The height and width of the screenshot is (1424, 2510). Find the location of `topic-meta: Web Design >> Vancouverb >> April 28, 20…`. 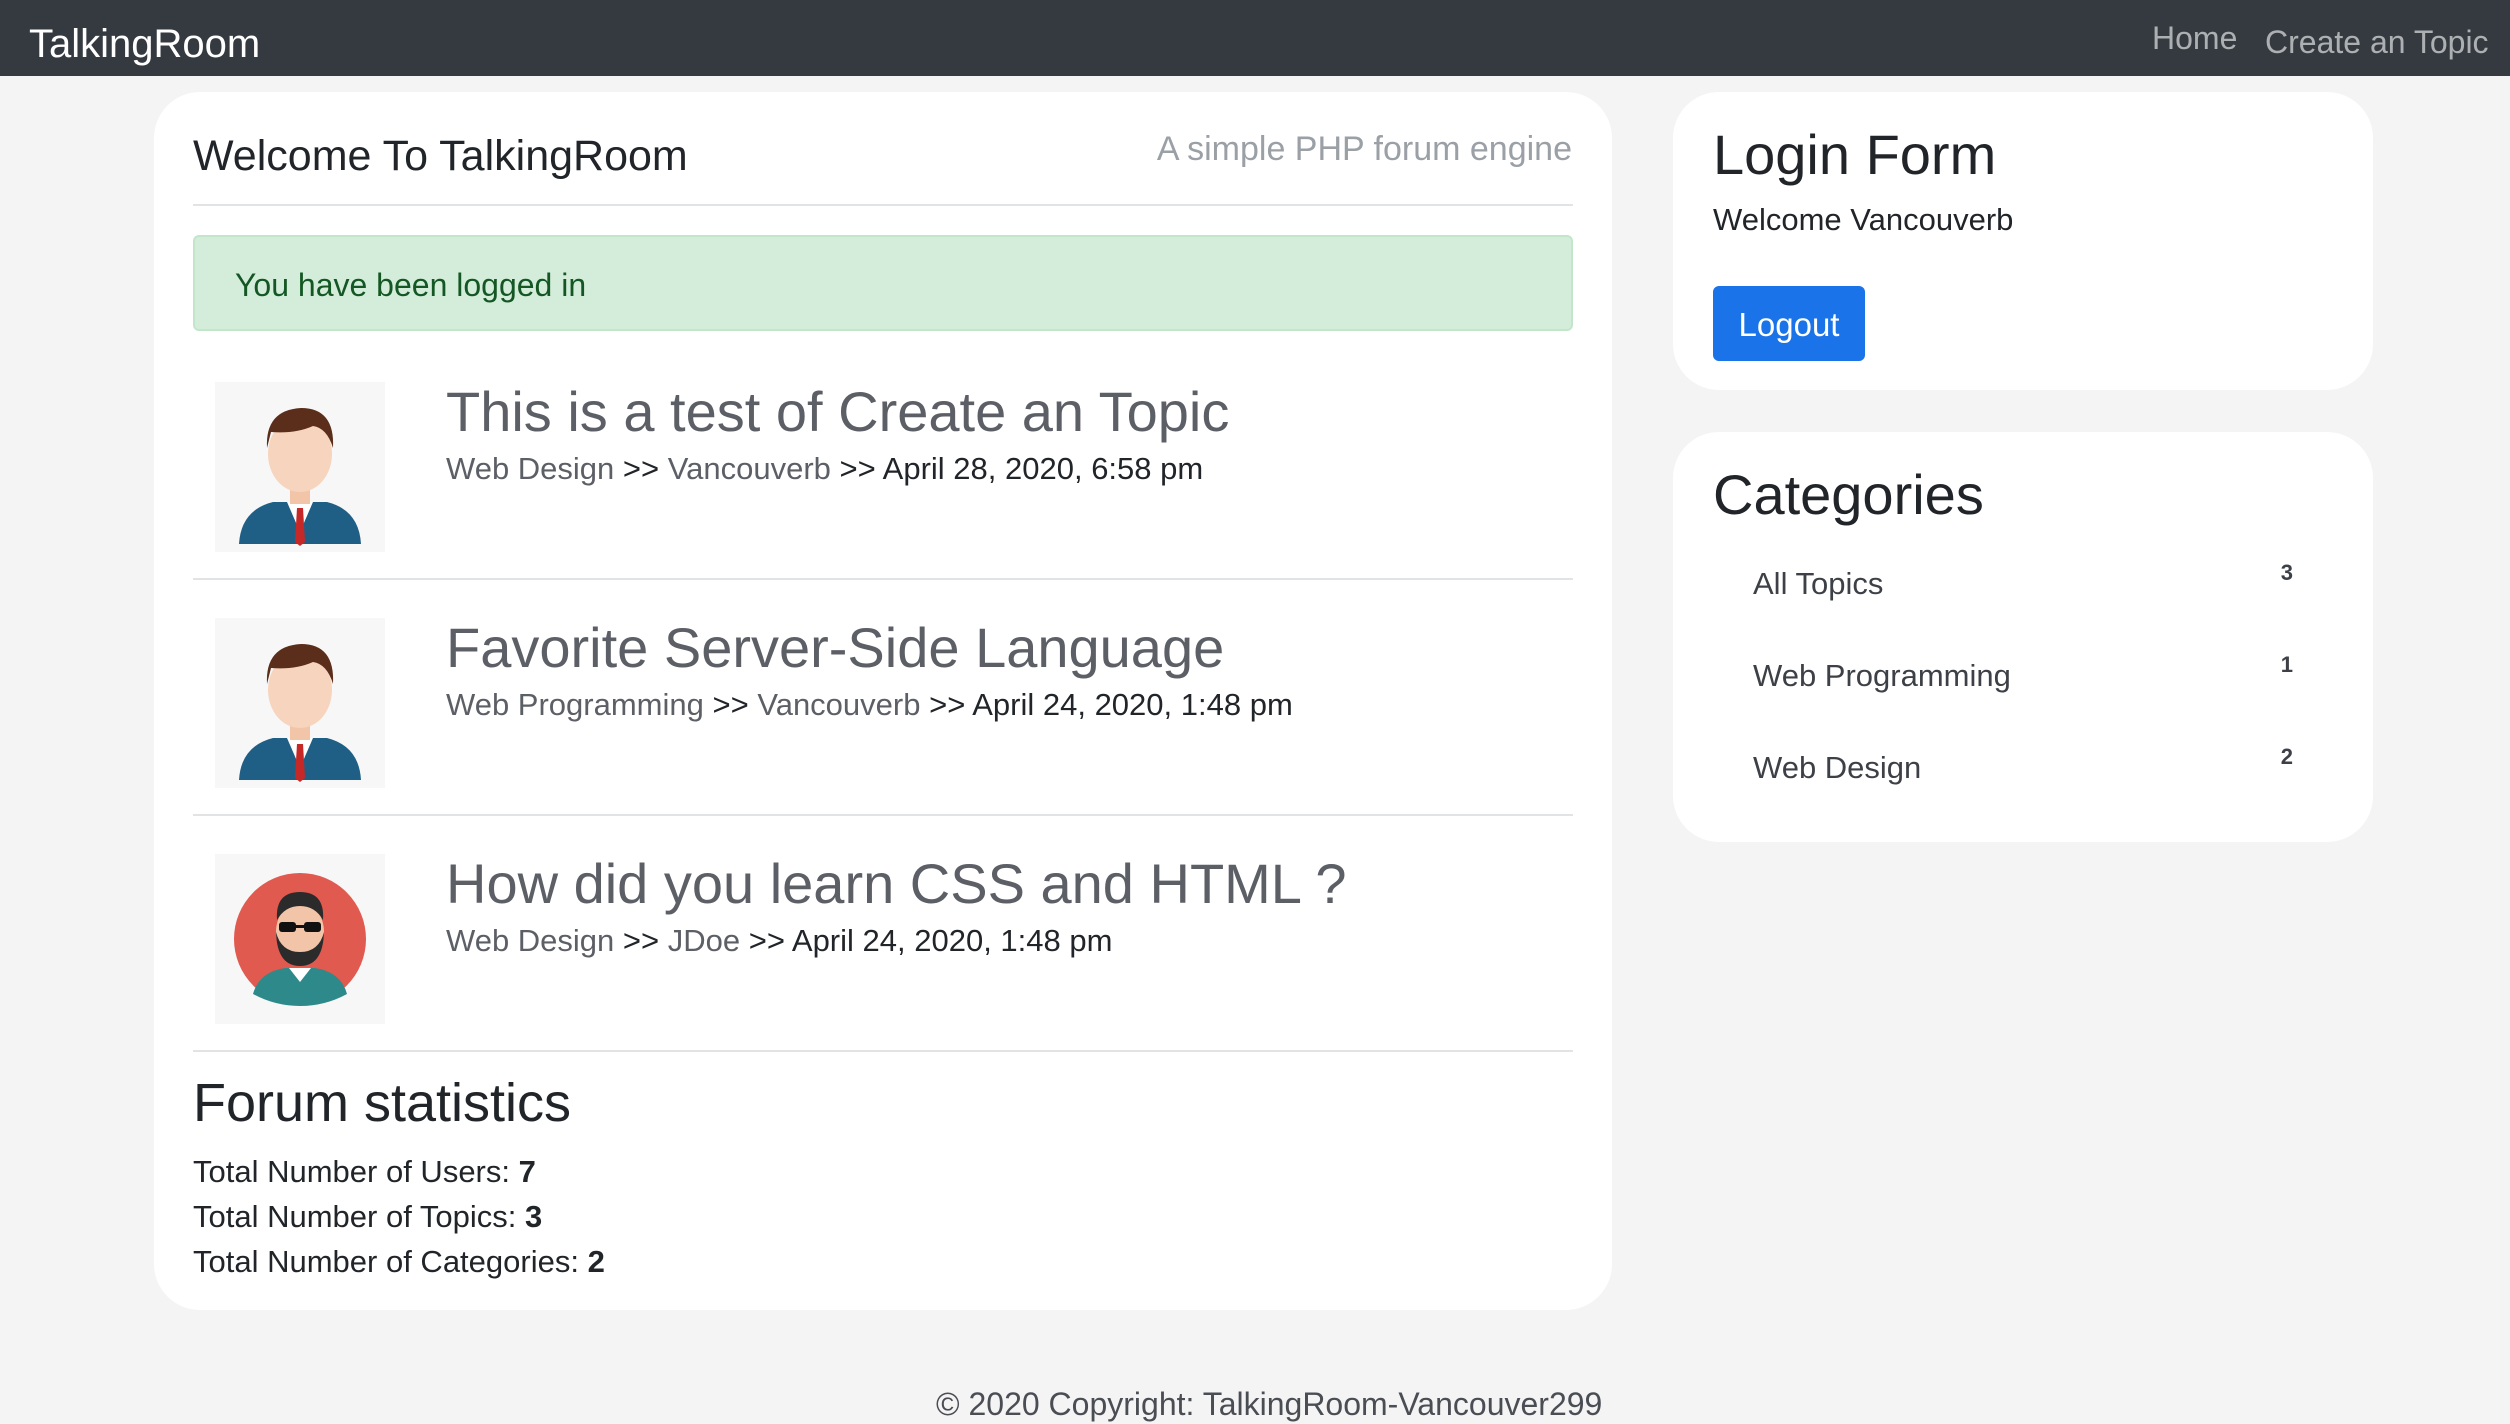

topic-meta: Web Design >> Vancouverb >> April 28, 20… is located at coordinates (824, 469).